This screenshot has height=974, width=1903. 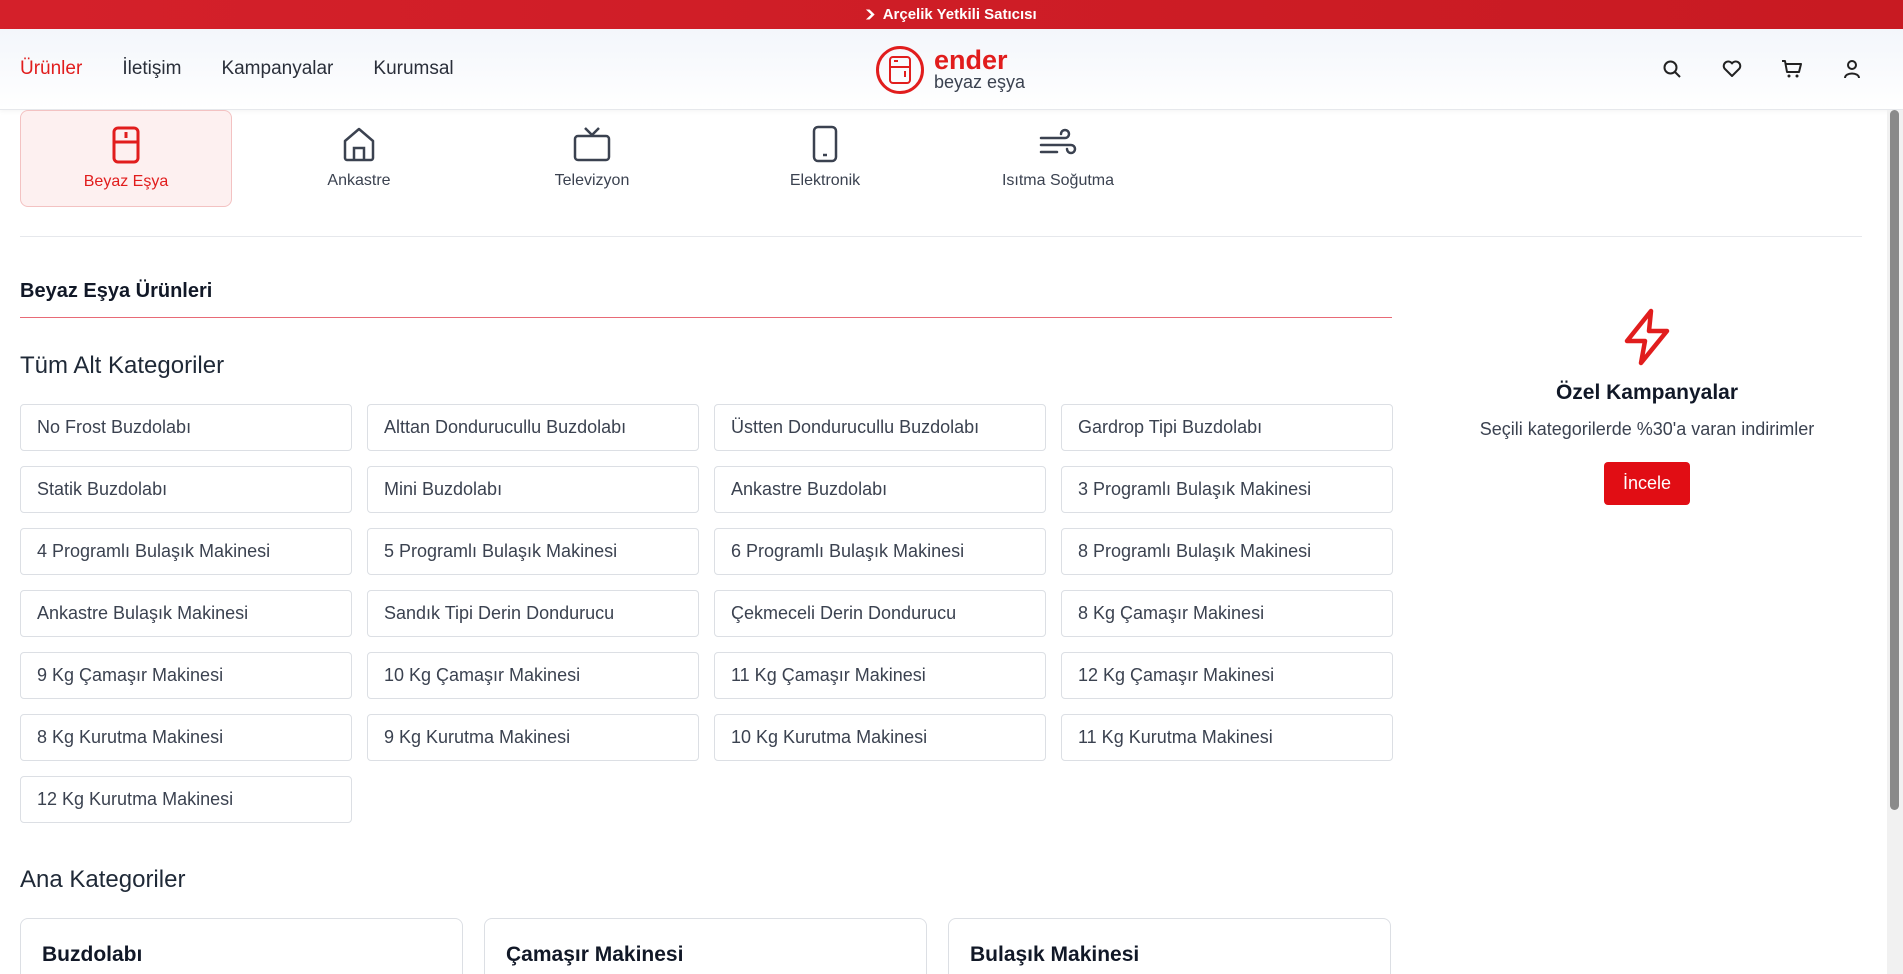 I want to click on category-label: Televizyon, so click(x=592, y=180).